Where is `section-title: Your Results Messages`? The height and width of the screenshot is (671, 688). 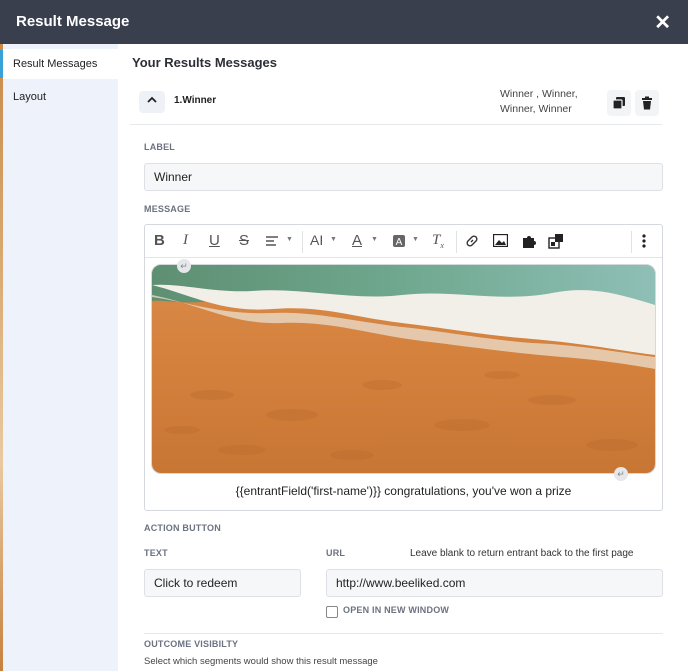 section-title: Your Results Messages is located at coordinates (204, 62).